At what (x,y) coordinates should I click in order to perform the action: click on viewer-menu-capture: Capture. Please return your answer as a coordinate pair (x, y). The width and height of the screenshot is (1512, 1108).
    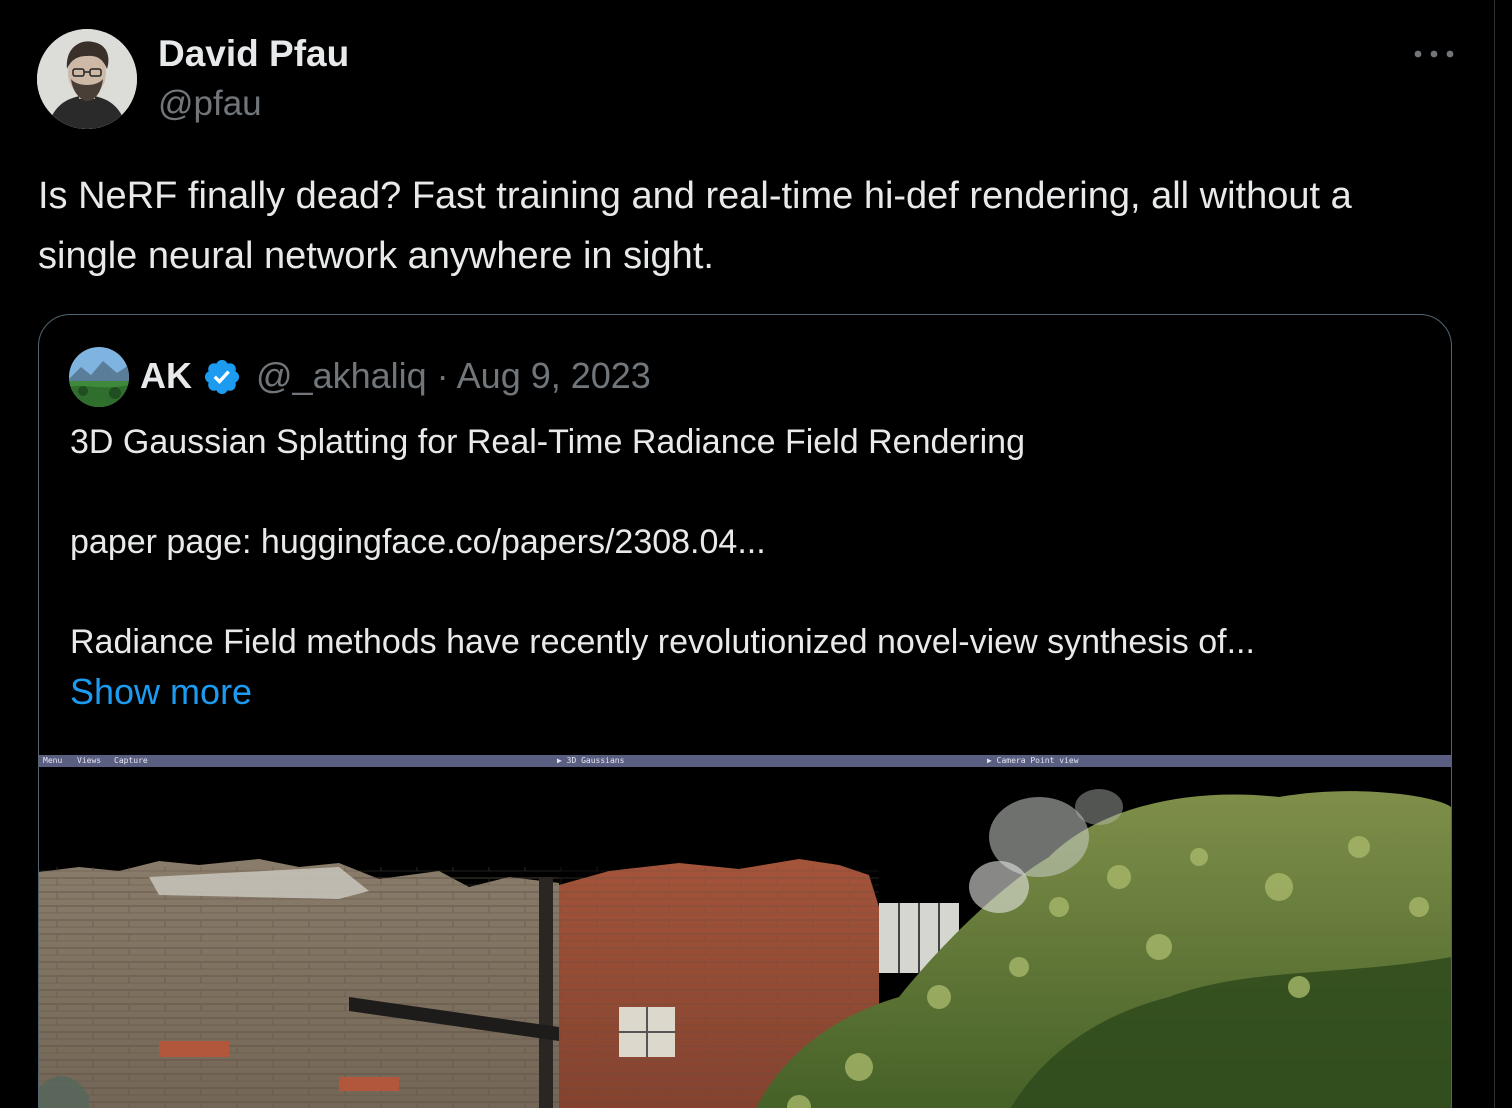
    Looking at the image, I should click on (131, 760).